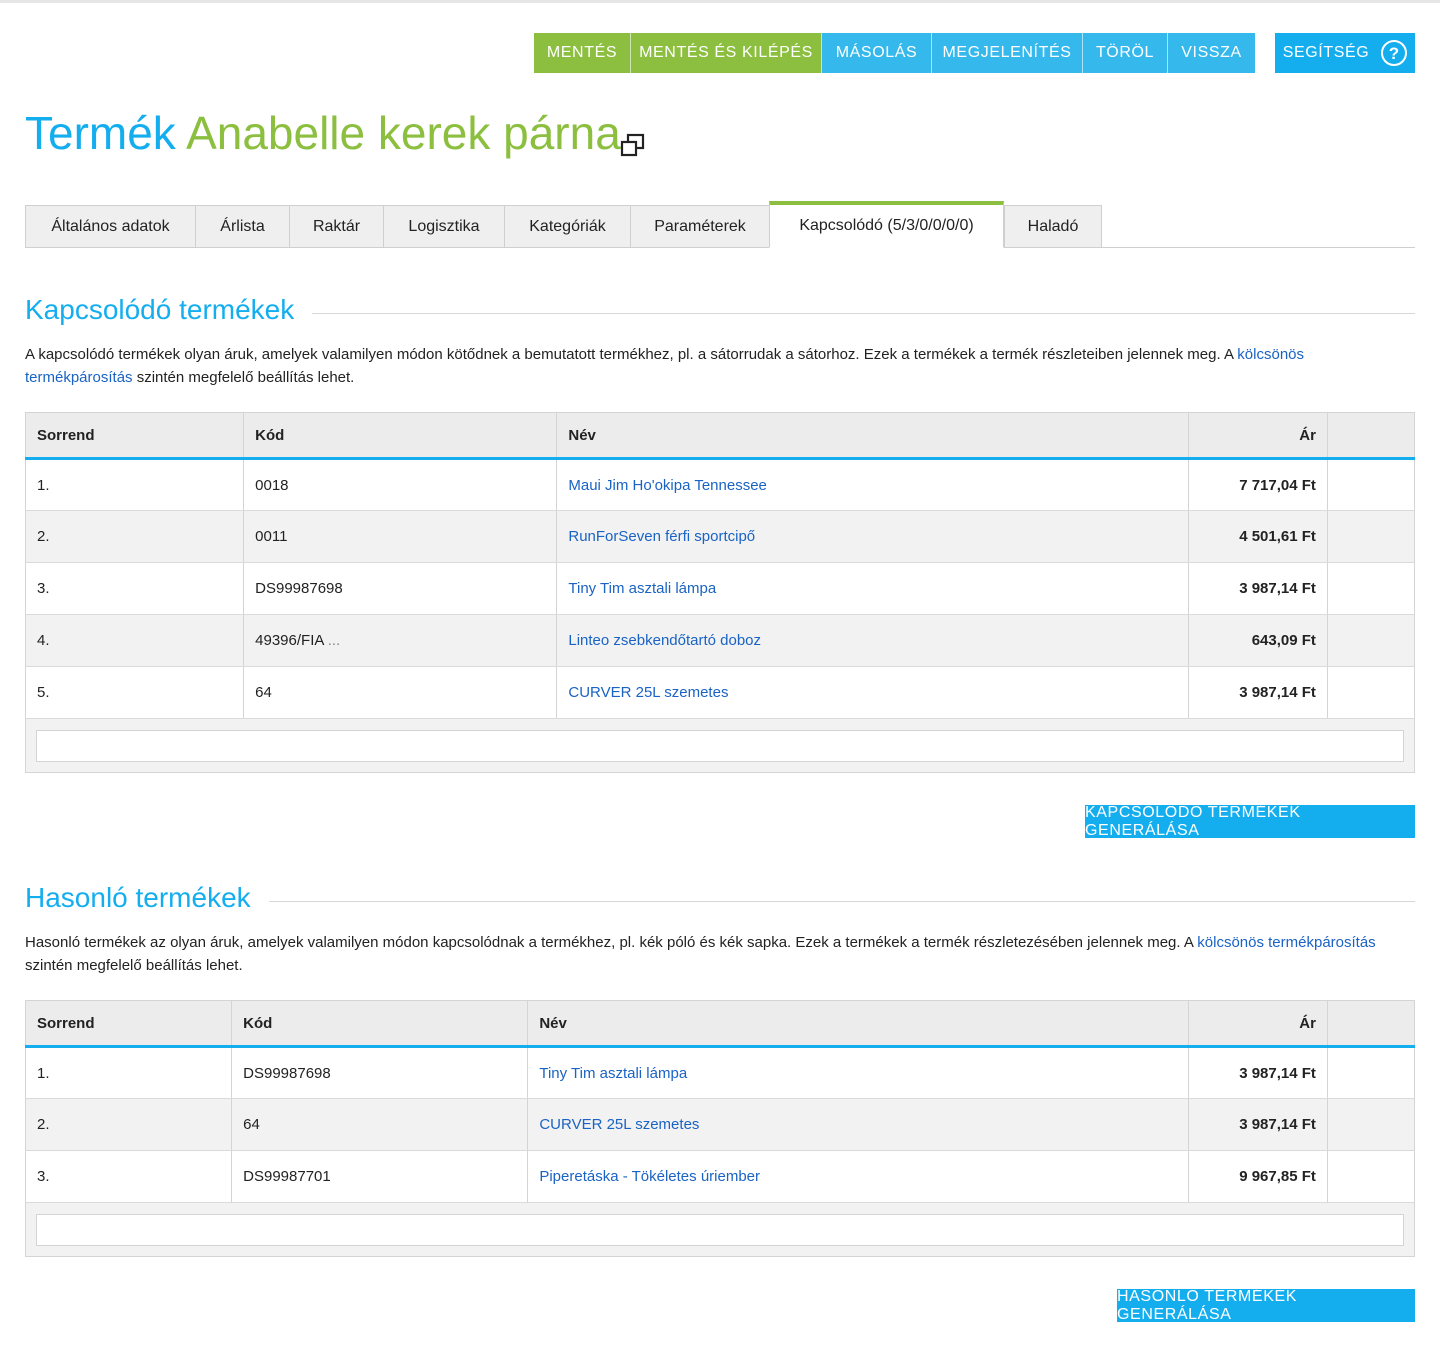  What do you see at coordinates (1394, 53) in the screenshot?
I see `help-circle-icon: ?` at bounding box center [1394, 53].